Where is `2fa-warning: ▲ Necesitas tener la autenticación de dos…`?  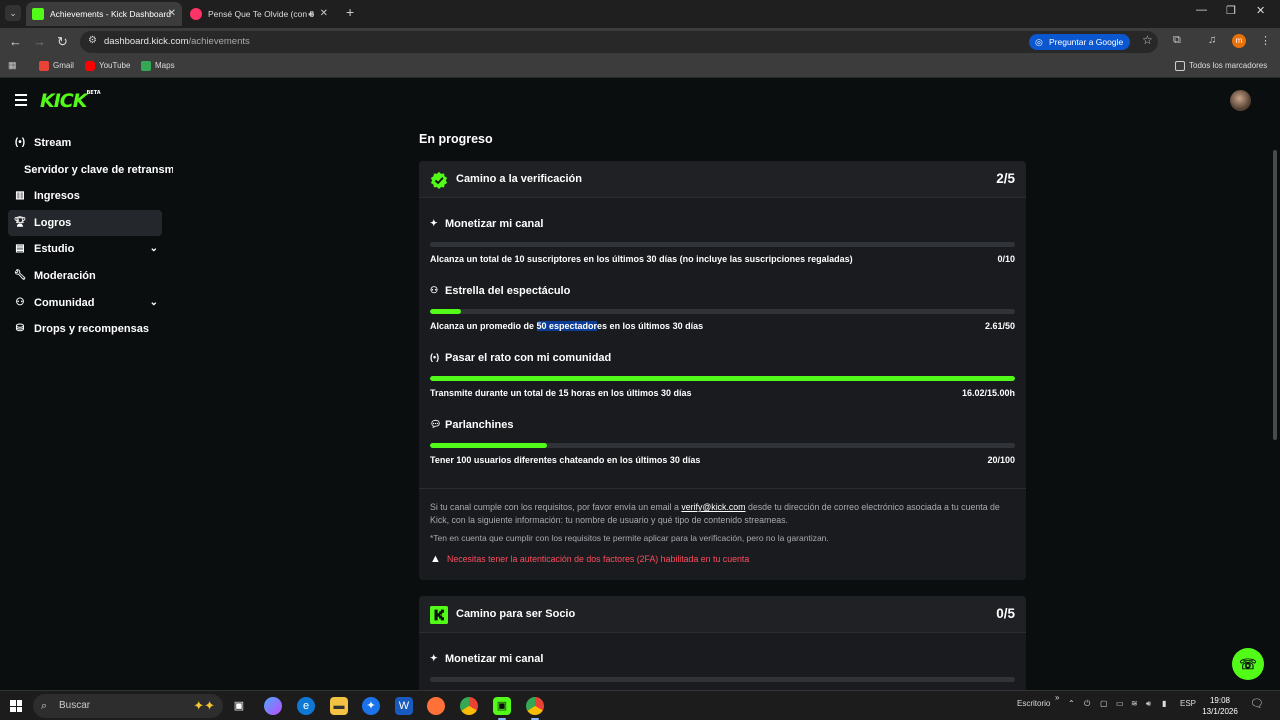
2fa-warning: ▲ Necesitas tener la autenticación de dos… is located at coordinates (590, 559).